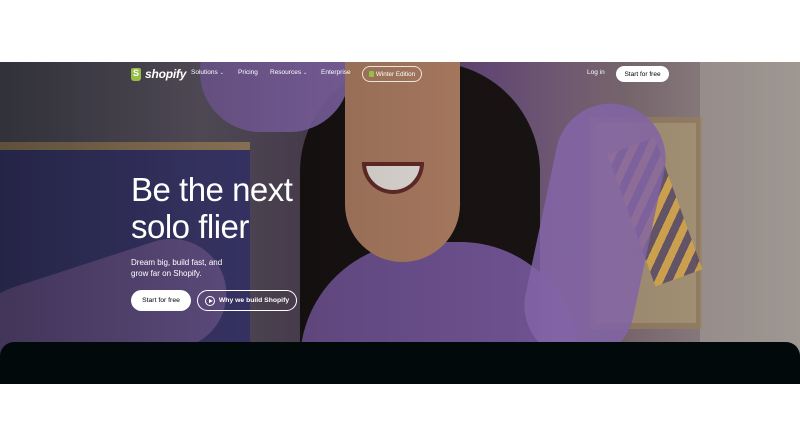  Describe the element at coordinates (400, 363) in the screenshot. I see `next-section-dark` at that location.